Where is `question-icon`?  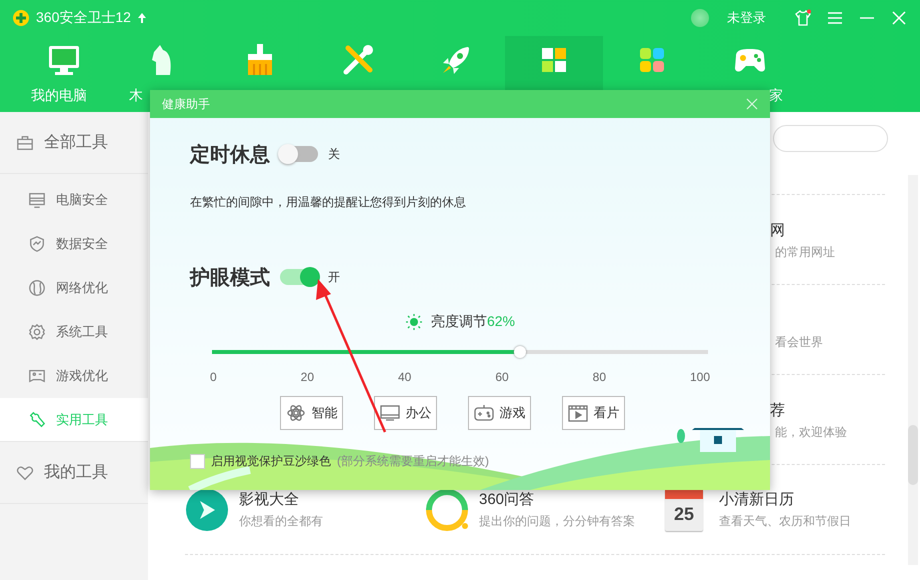 question-icon is located at coordinates (447, 510).